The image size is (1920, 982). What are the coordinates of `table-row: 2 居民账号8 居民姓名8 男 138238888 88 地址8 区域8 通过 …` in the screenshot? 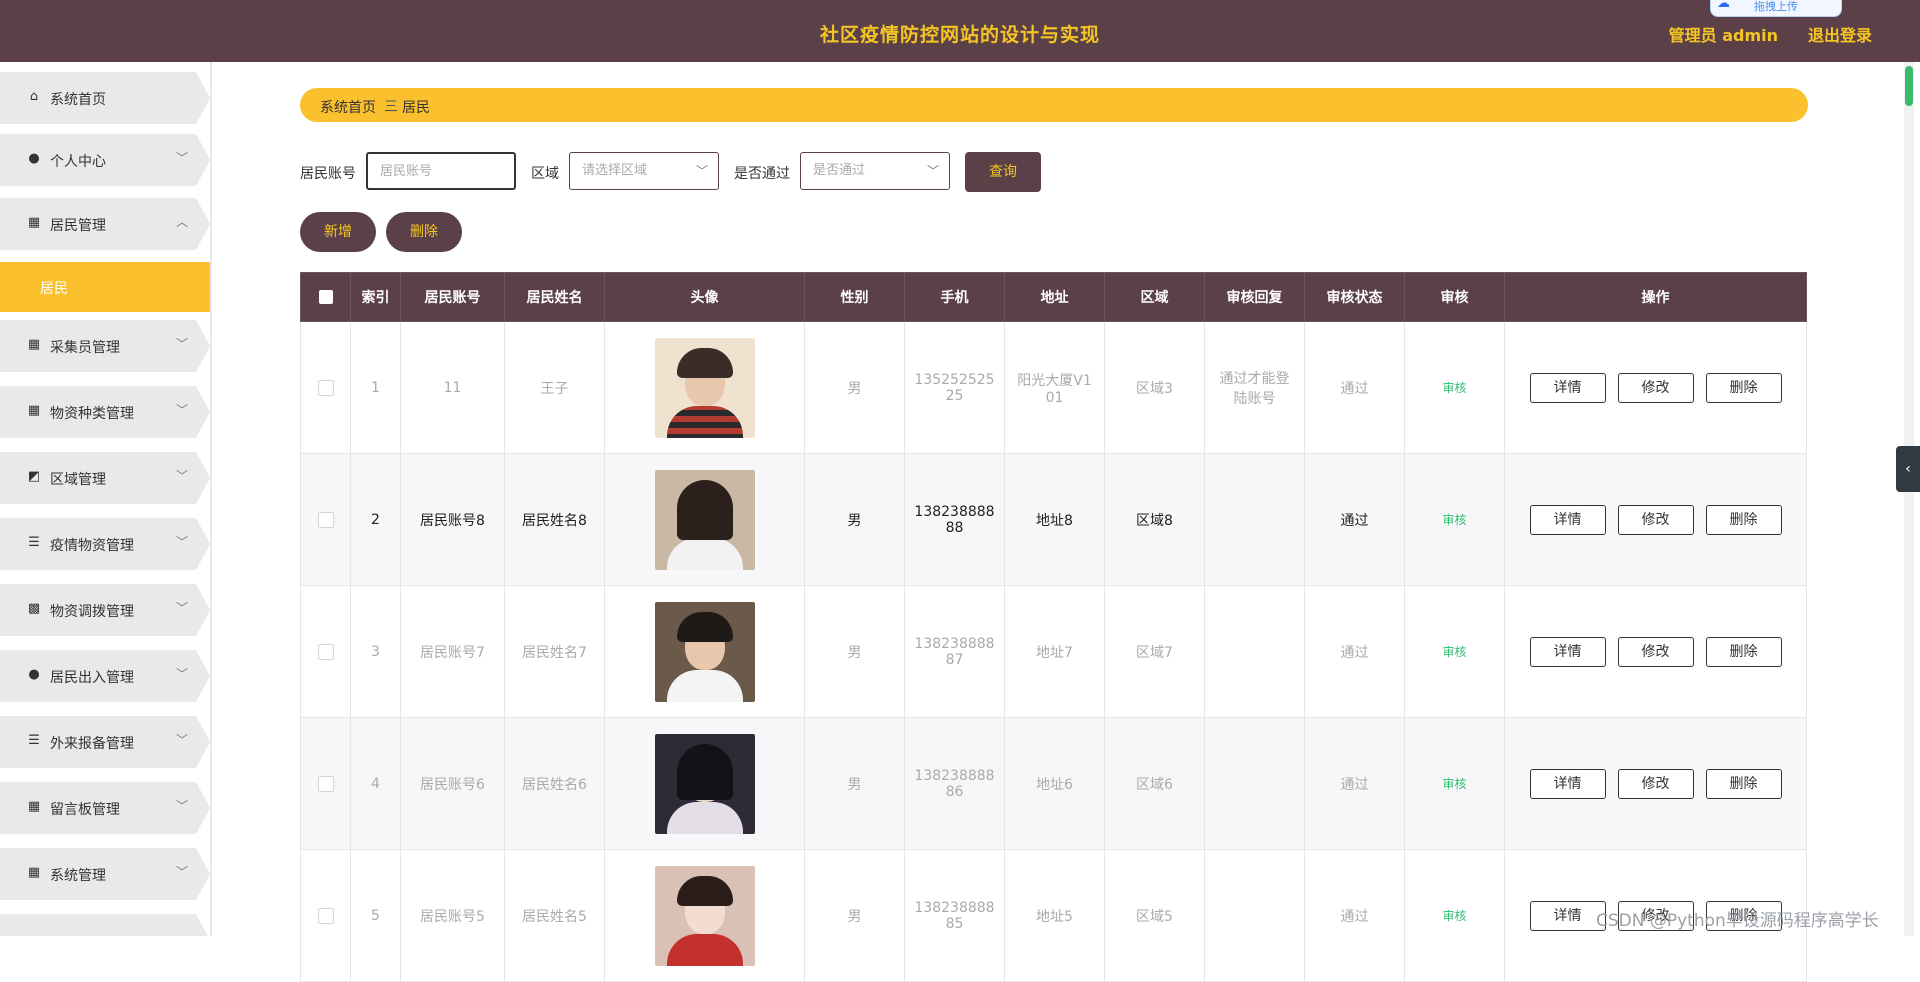 It's located at (1053, 519).